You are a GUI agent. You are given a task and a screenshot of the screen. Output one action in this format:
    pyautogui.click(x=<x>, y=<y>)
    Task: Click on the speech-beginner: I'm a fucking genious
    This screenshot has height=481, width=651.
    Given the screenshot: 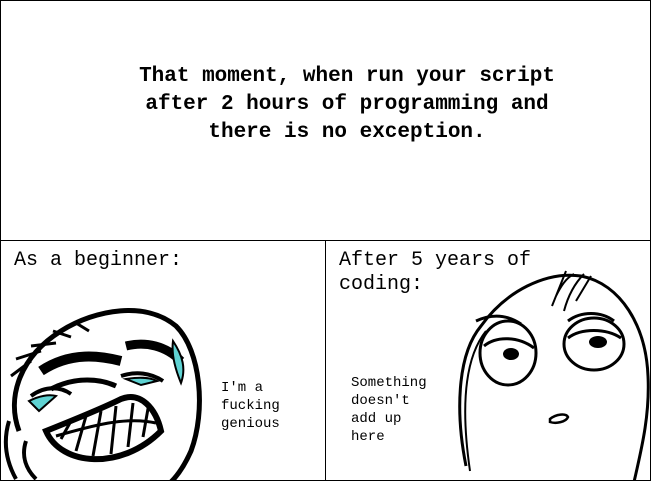 What is the action you would take?
    pyautogui.click(x=250, y=406)
    